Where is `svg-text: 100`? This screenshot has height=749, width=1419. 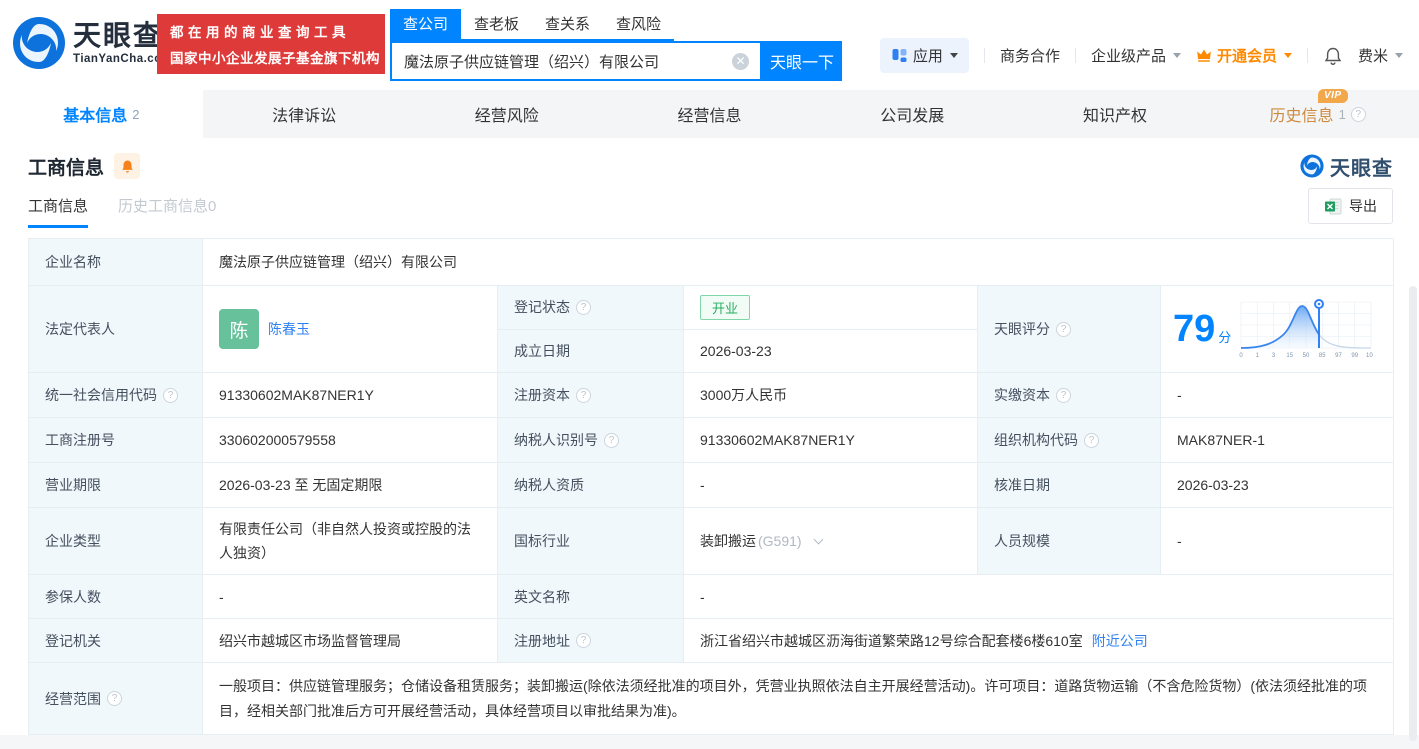
svg-text: 100 is located at coordinates (1369, 356).